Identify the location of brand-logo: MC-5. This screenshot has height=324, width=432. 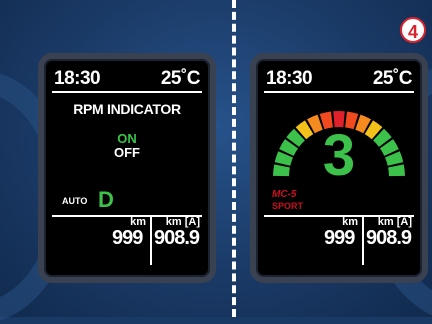
(284, 194).